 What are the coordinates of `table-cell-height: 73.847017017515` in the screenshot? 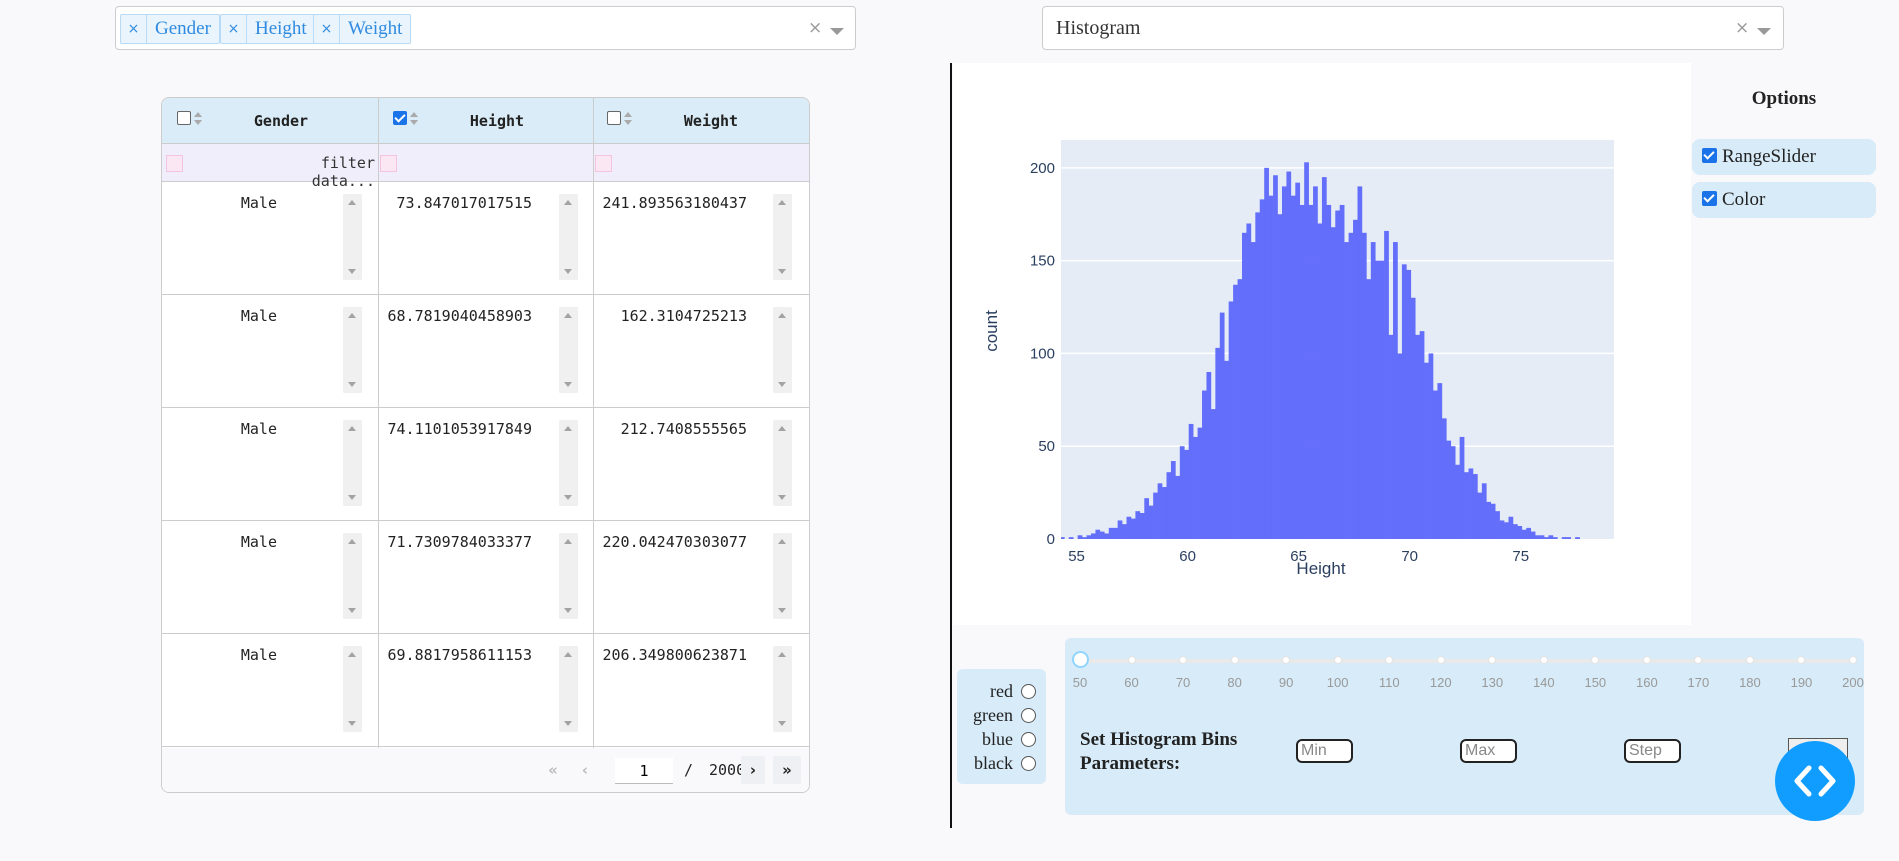 It's located at (455, 203).